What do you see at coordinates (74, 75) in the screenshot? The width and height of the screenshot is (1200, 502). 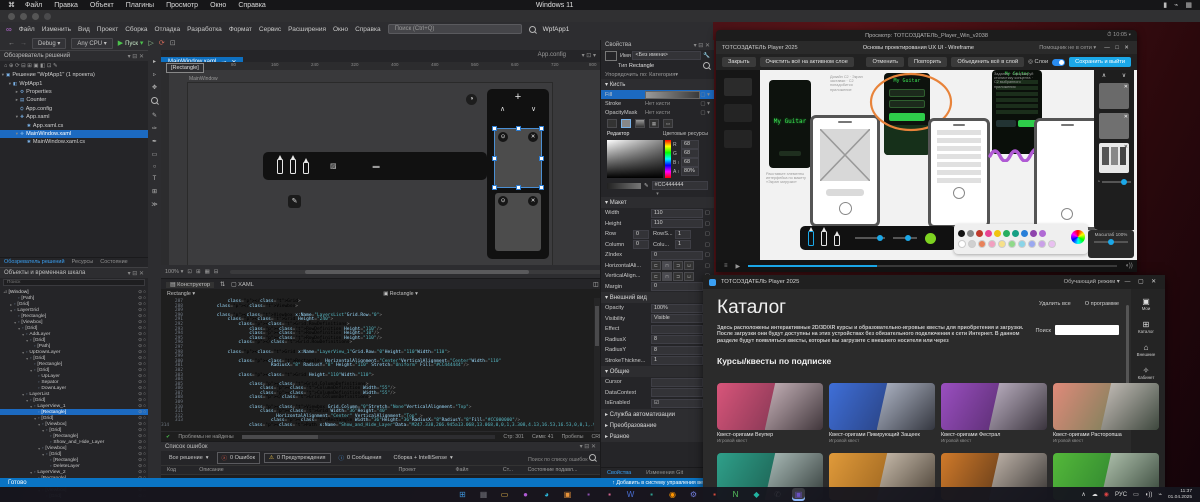 I see `solution-tree-item: ▾ ▣ Решение "WpfApp1" (1 проекта)` at bounding box center [74, 75].